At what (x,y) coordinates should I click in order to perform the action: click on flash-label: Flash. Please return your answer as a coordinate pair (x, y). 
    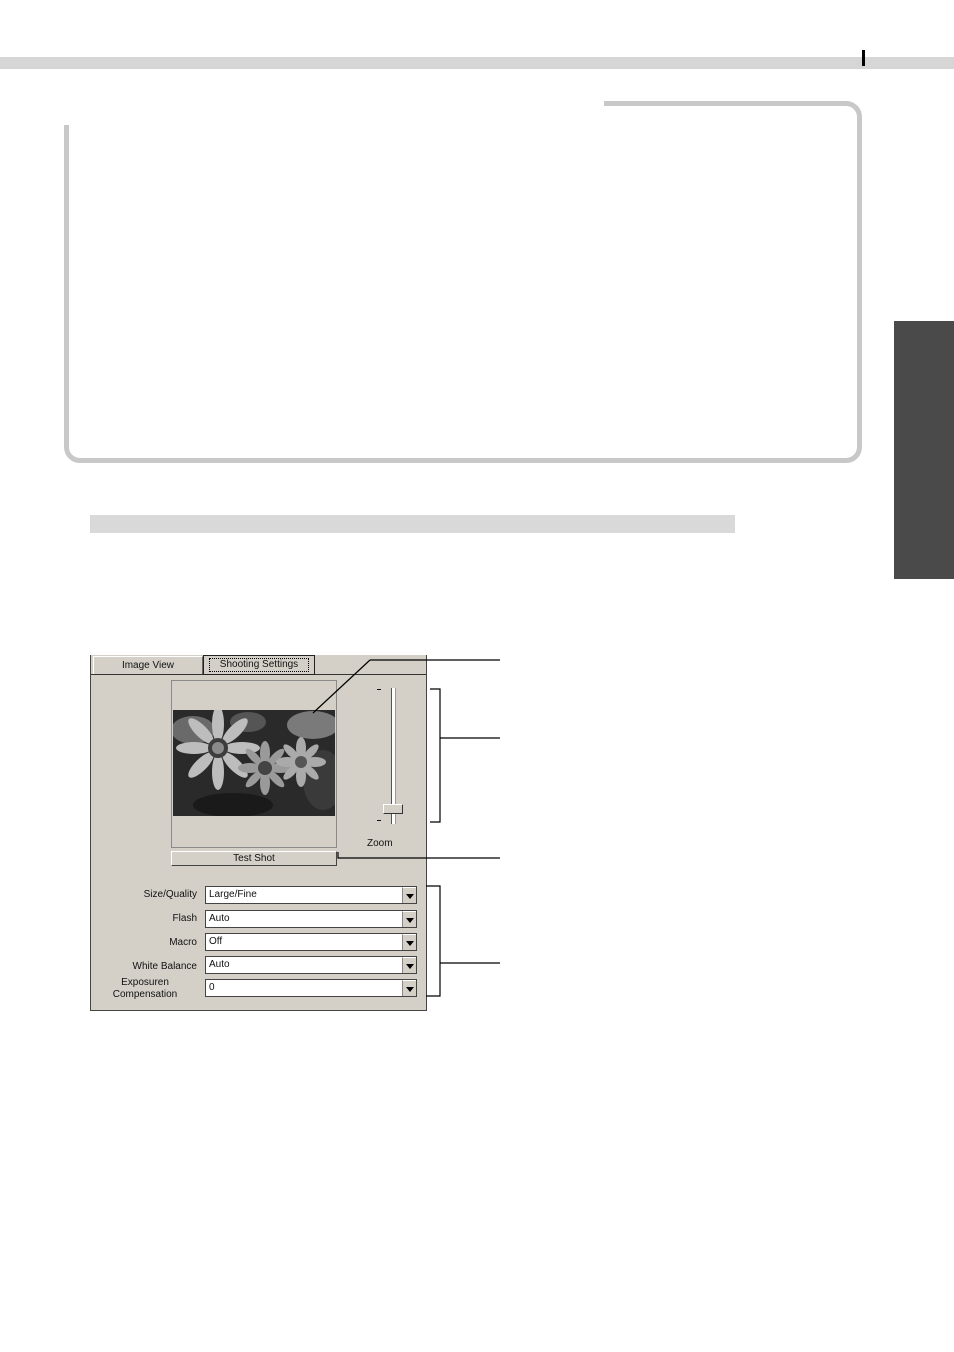
    Looking at the image, I should click on (184, 918).